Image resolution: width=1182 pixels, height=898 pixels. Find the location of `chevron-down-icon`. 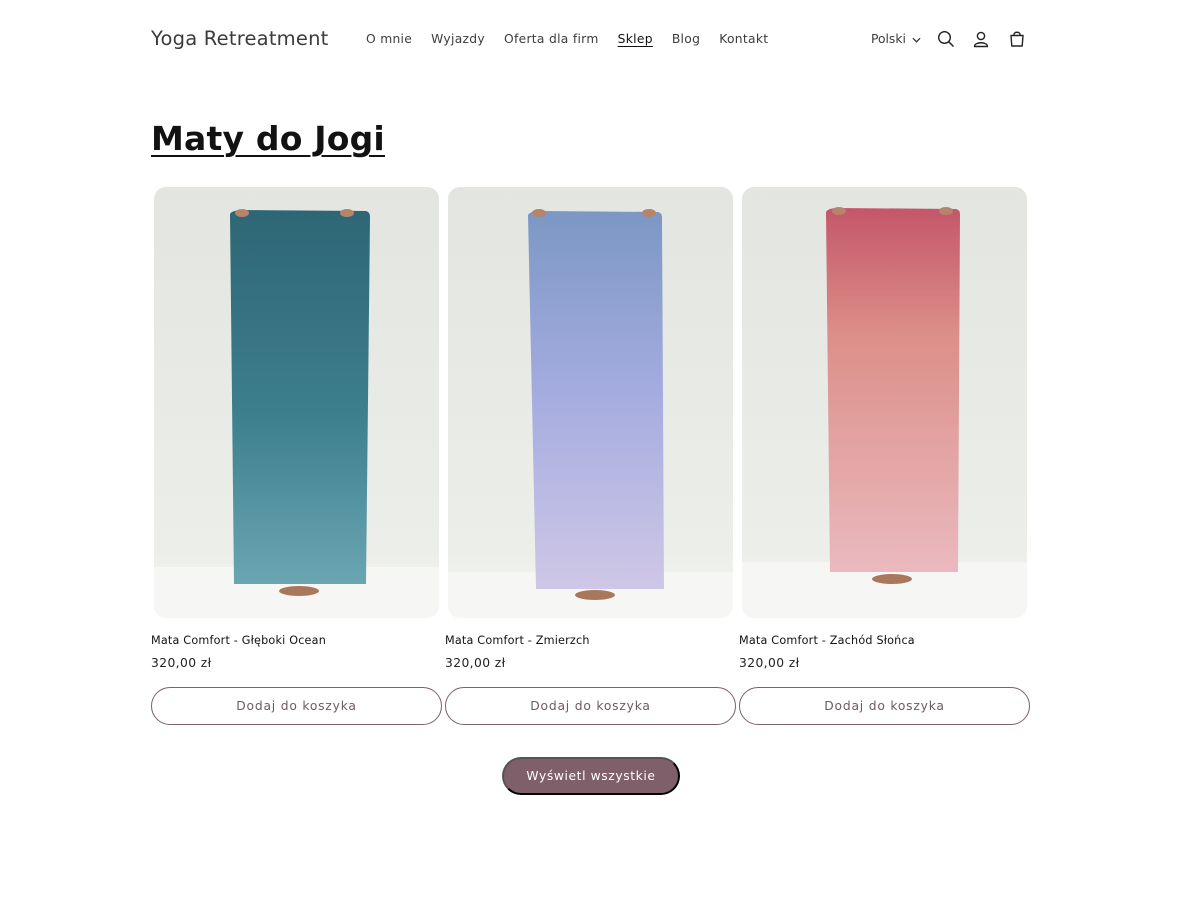

chevron-down-icon is located at coordinates (916, 39).